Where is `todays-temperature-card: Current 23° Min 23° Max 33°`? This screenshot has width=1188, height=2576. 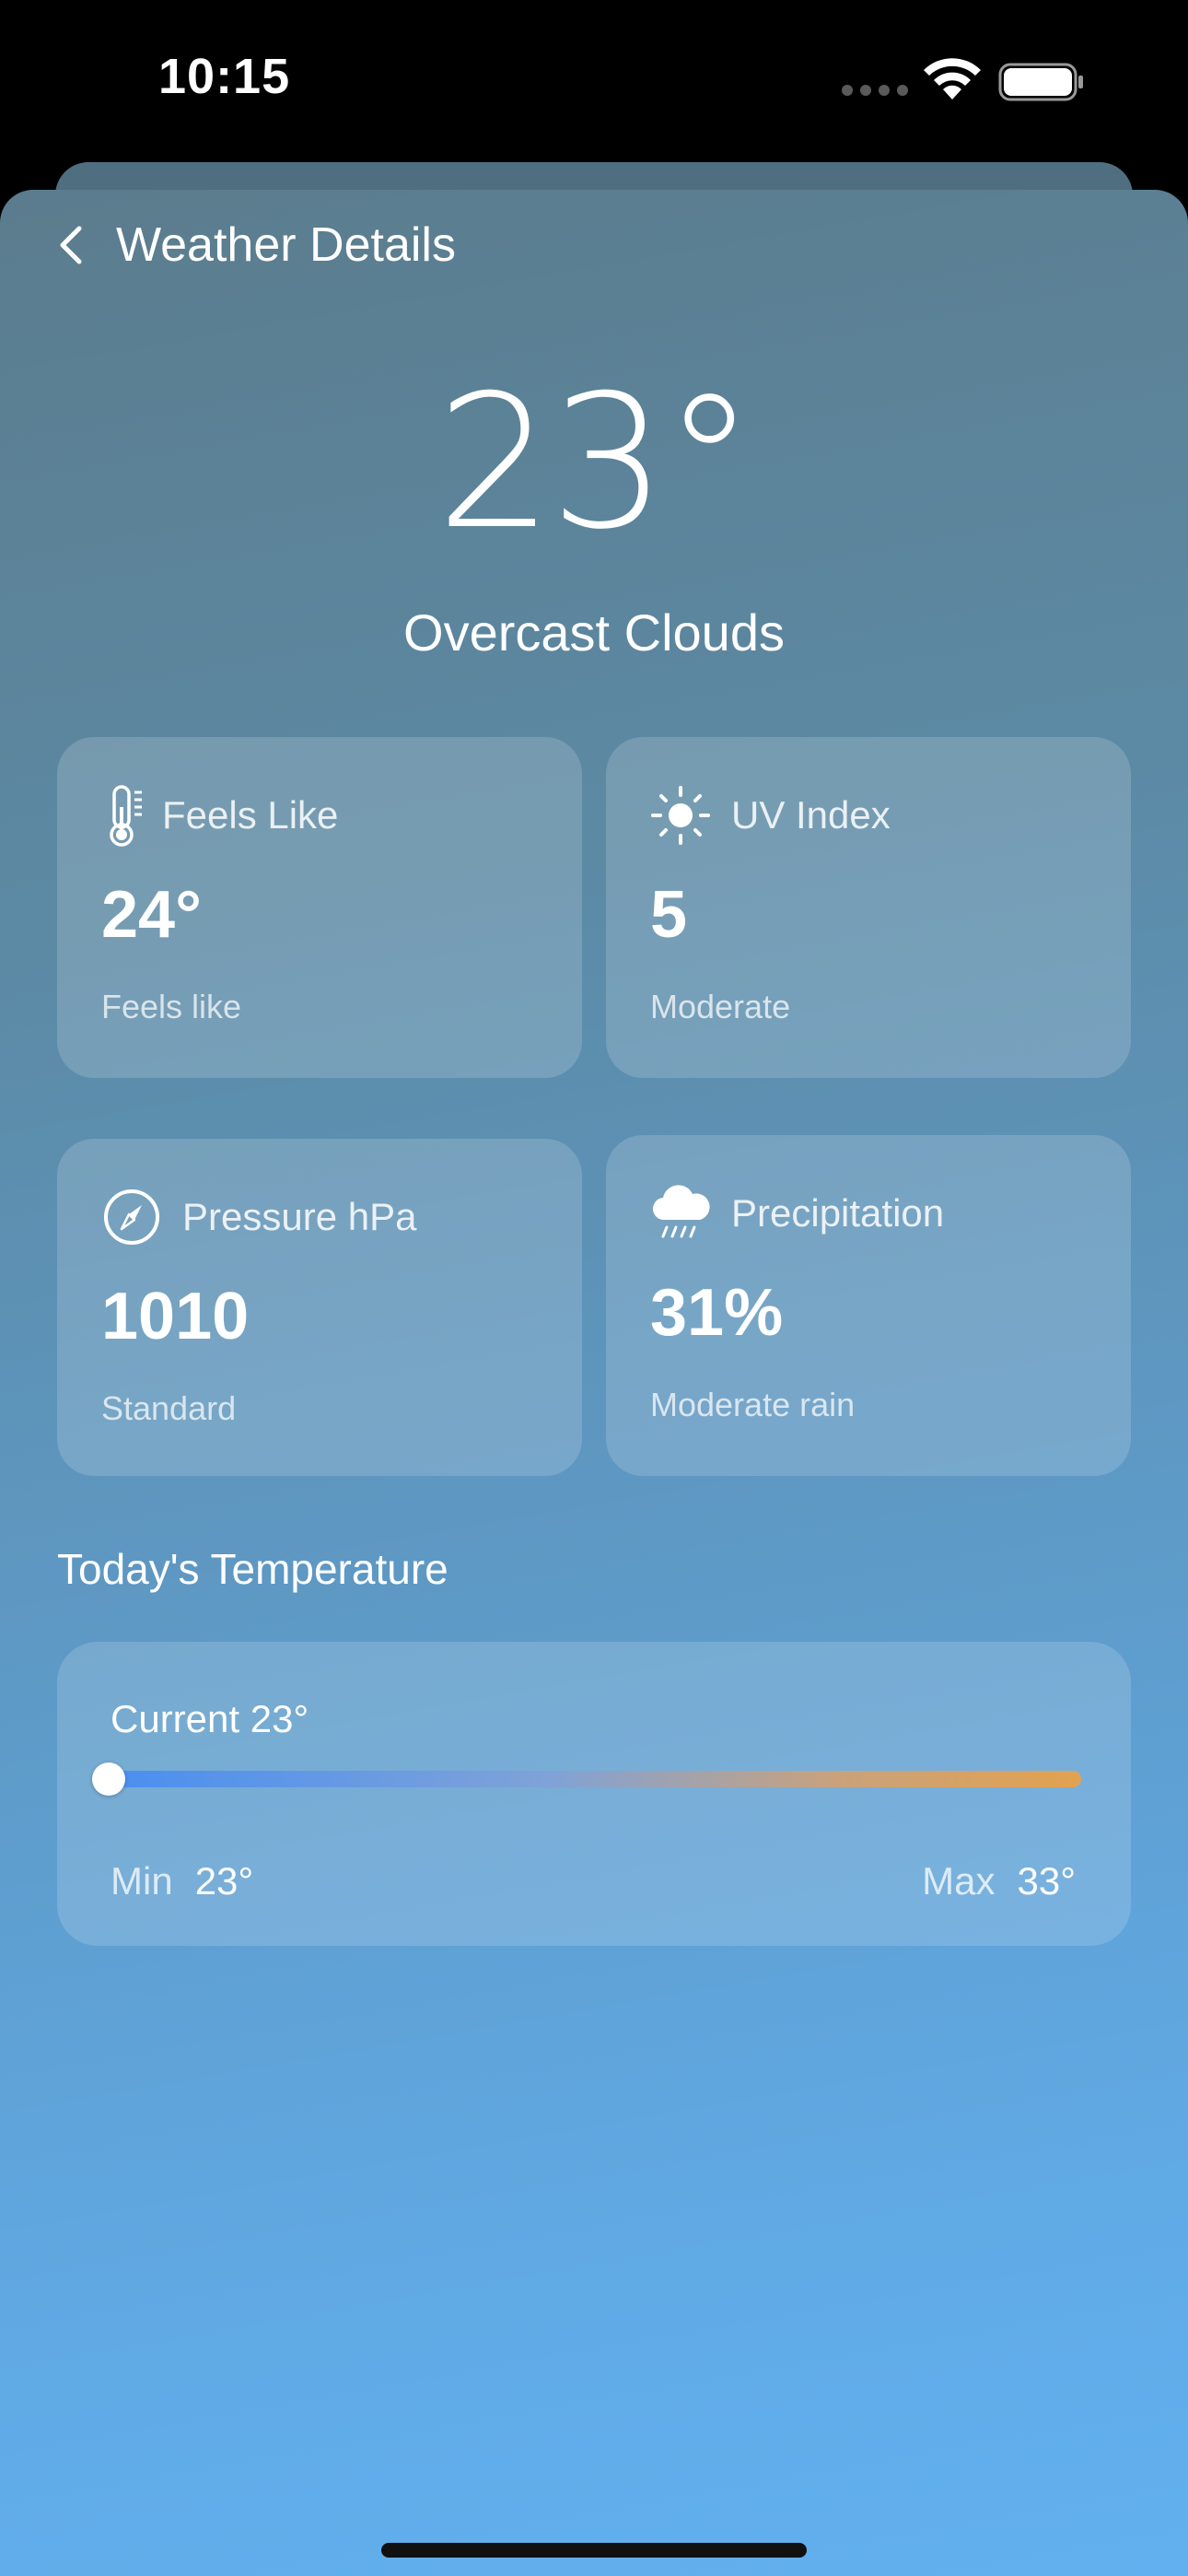
todays-temperature-card: Current 23° Min 23° Max 33° is located at coordinates (594, 1794).